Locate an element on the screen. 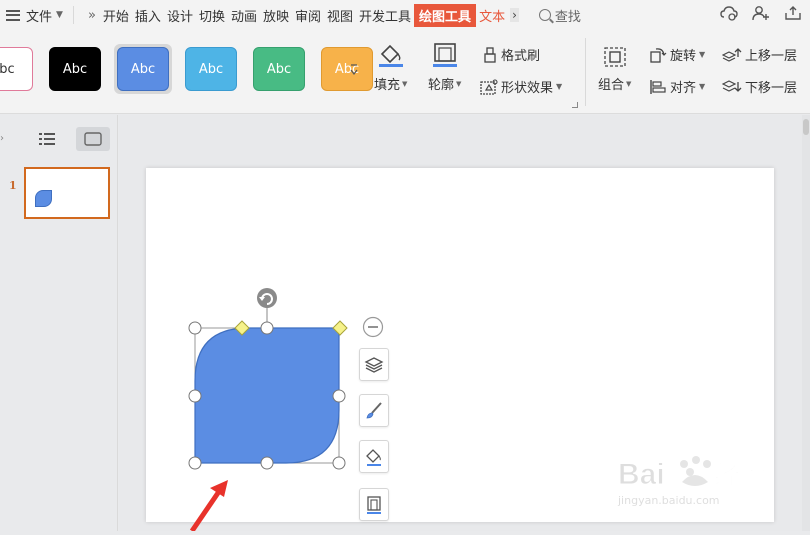 This screenshot has height=535, width=810. resize-handle-bottom is located at coordinates (267, 463).